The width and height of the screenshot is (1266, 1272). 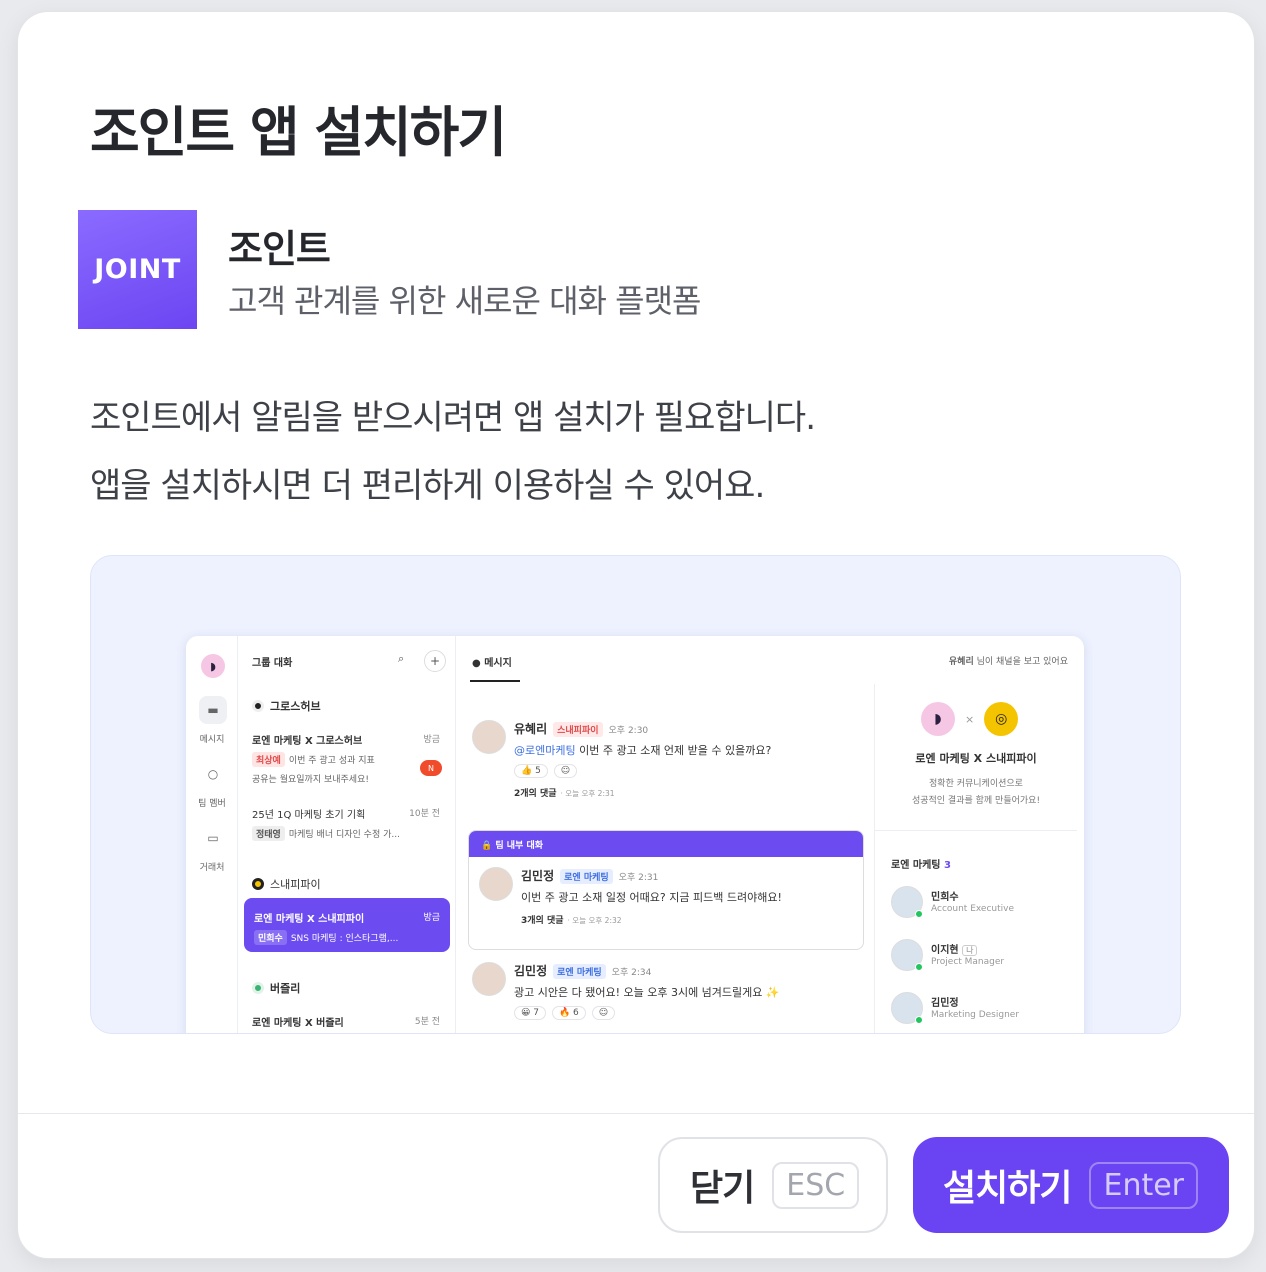 What do you see at coordinates (628, 731) in the screenshot?
I see `message-time: 오후 2:30` at bounding box center [628, 731].